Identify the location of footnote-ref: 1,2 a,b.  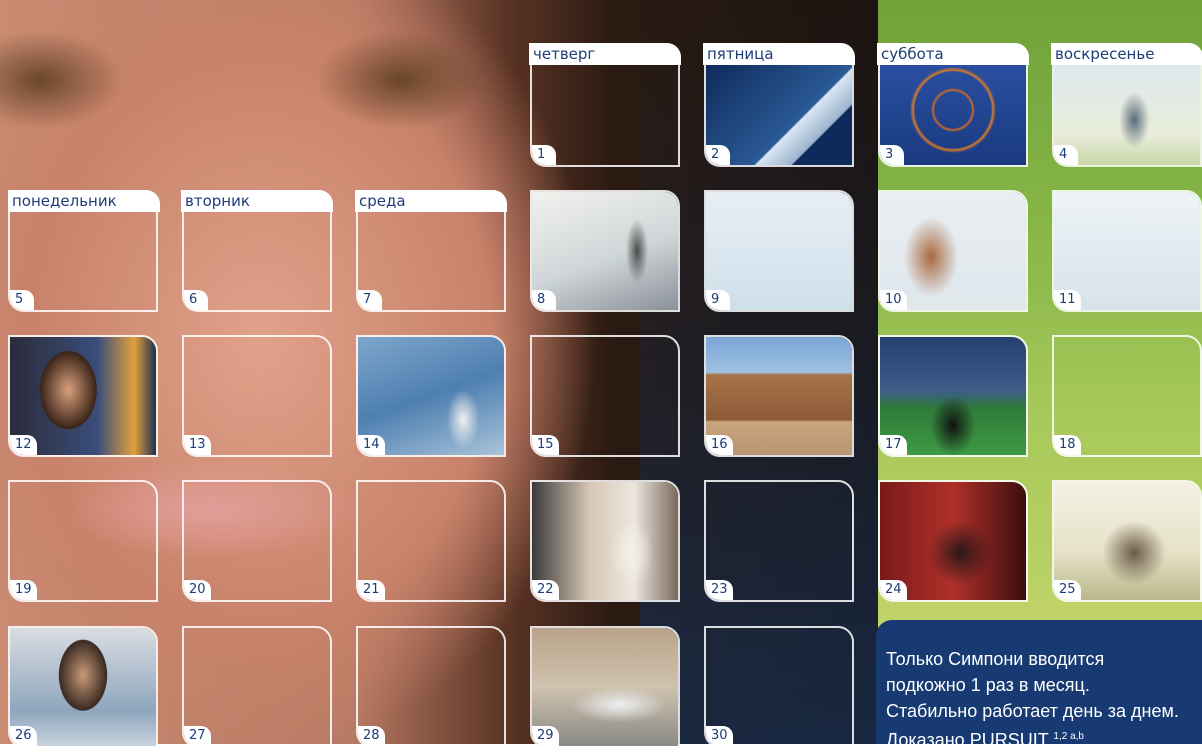
(1068, 736).